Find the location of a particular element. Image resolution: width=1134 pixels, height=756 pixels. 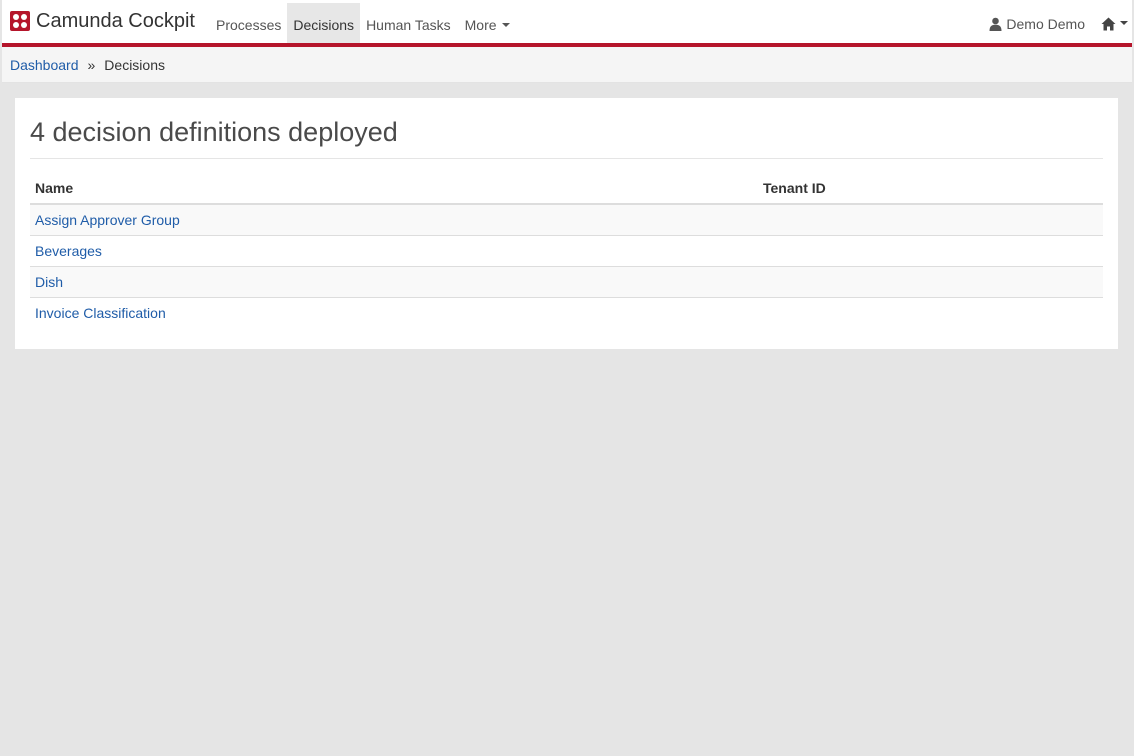

table-row: Dish is located at coordinates (566, 282).